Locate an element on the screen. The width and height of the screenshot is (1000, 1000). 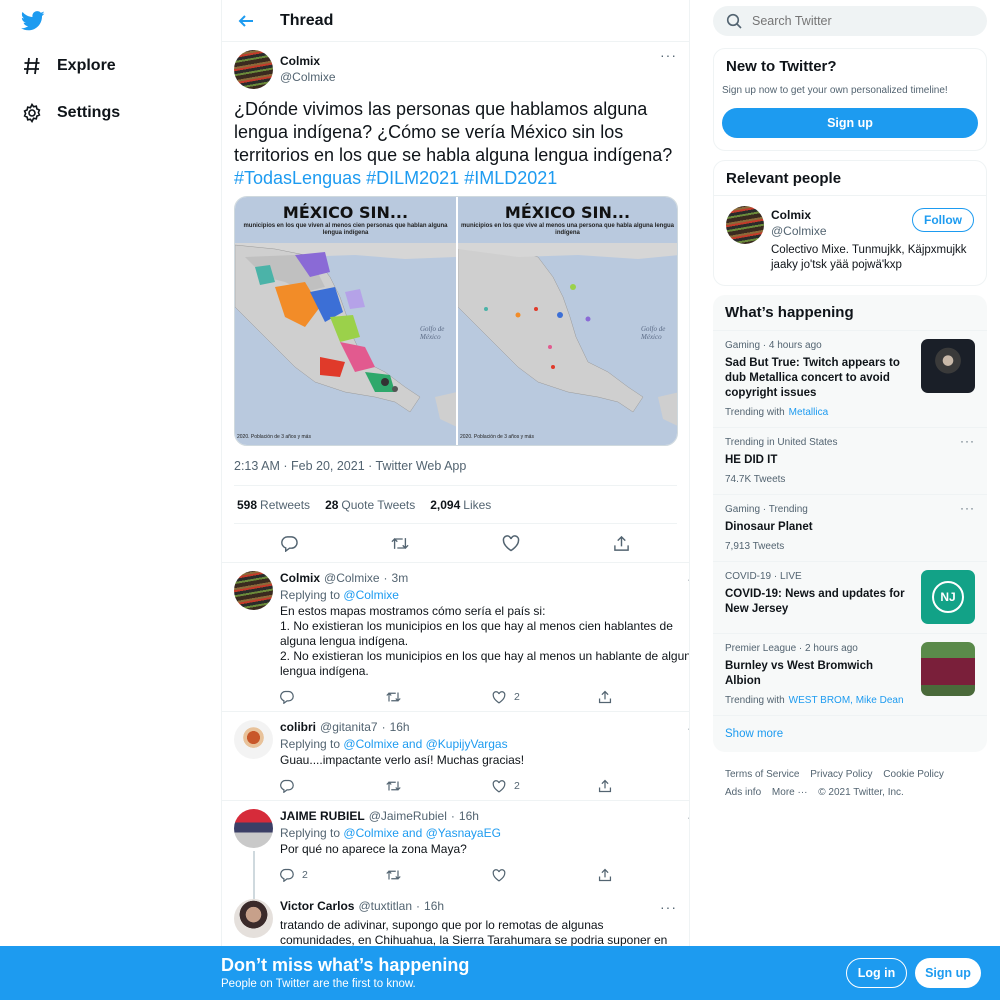
footer-link: More ··· is located at coordinates (790, 792).